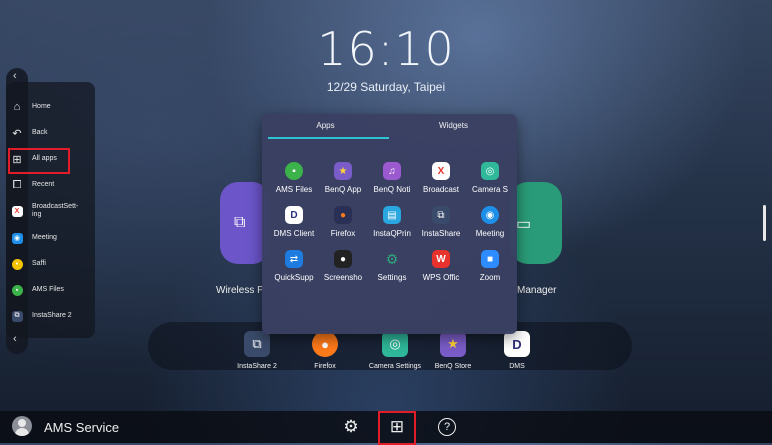  I want to click on app-settings: ⚙ Settings, so click(392, 266).